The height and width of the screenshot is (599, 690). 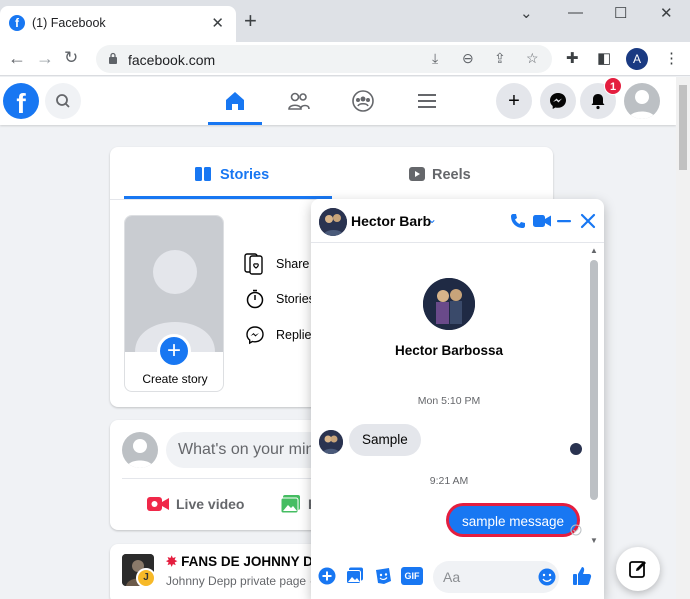 I want to click on story-profile-image, so click(x=174, y=284).